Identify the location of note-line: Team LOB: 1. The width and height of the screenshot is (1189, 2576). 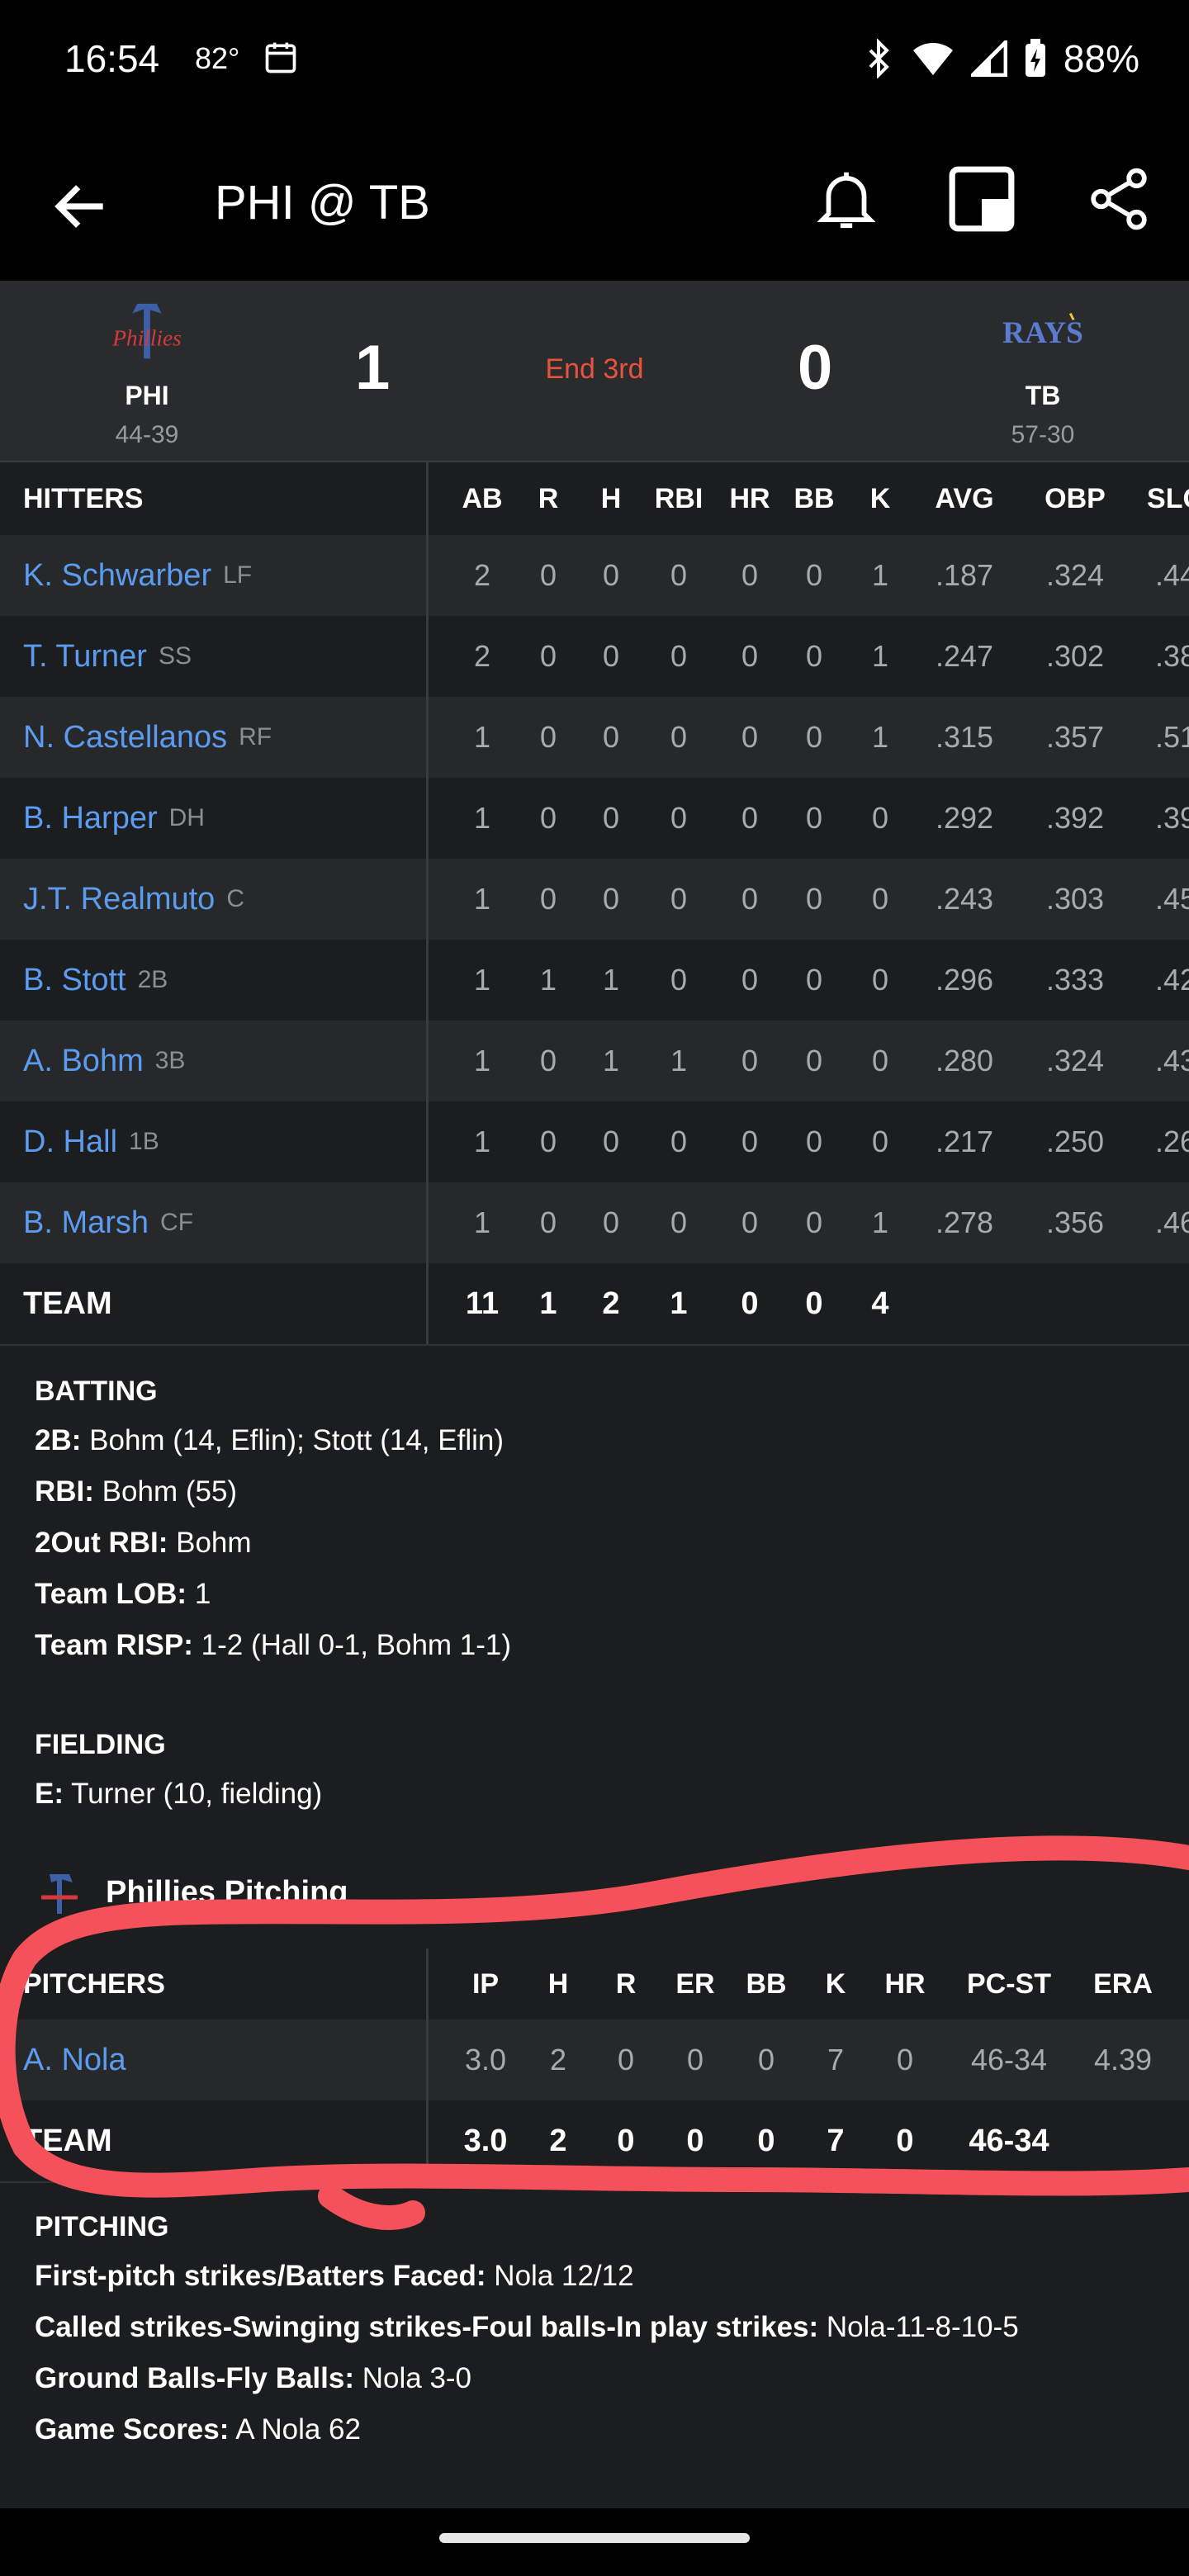
(273, 1594).